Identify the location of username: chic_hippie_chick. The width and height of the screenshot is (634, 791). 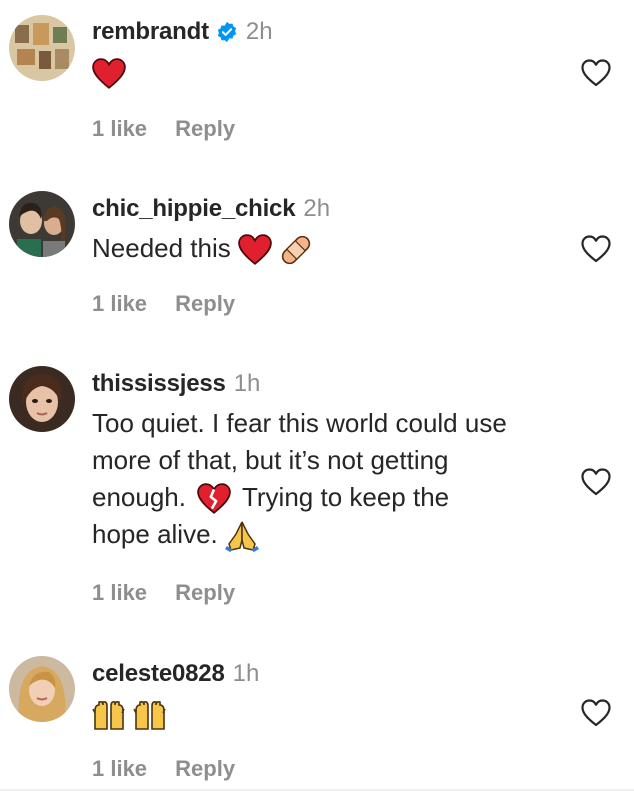
(194, 209).